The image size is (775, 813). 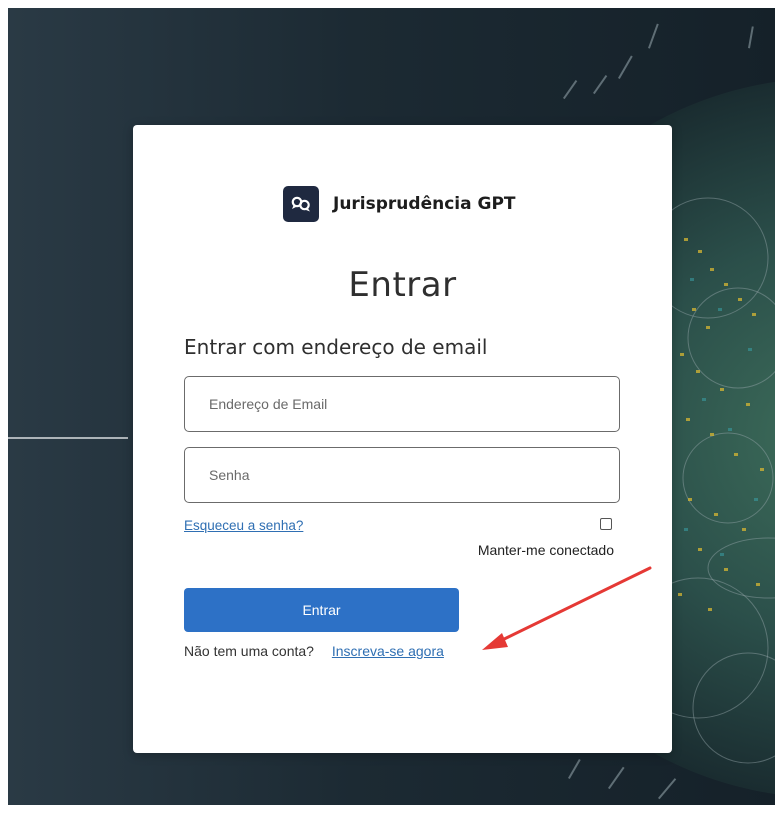 What do you see at coordinates (606, 524) in the screenshot?
I see `remember-me-checkbox` at bounding box center [606, 524].